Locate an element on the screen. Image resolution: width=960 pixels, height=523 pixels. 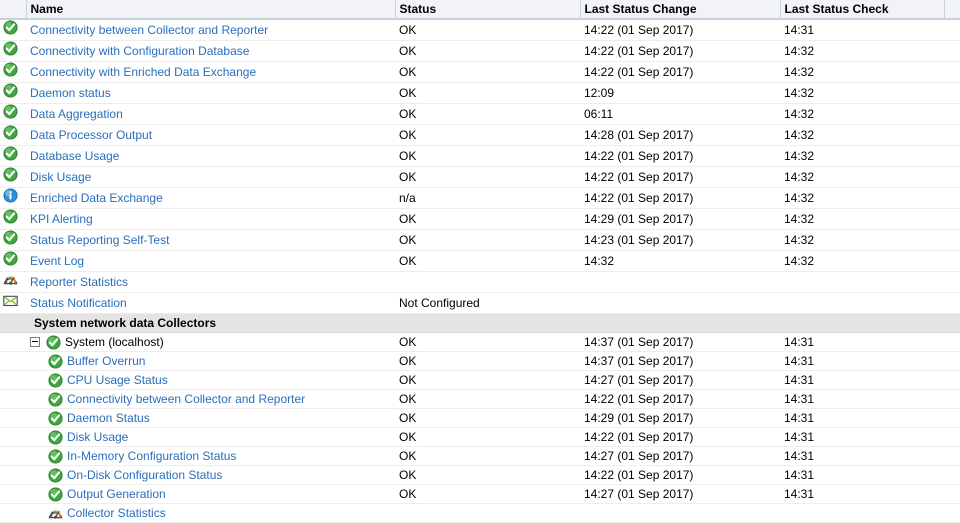
section-title: System network data Collectors is located at coordinates (210, 323).